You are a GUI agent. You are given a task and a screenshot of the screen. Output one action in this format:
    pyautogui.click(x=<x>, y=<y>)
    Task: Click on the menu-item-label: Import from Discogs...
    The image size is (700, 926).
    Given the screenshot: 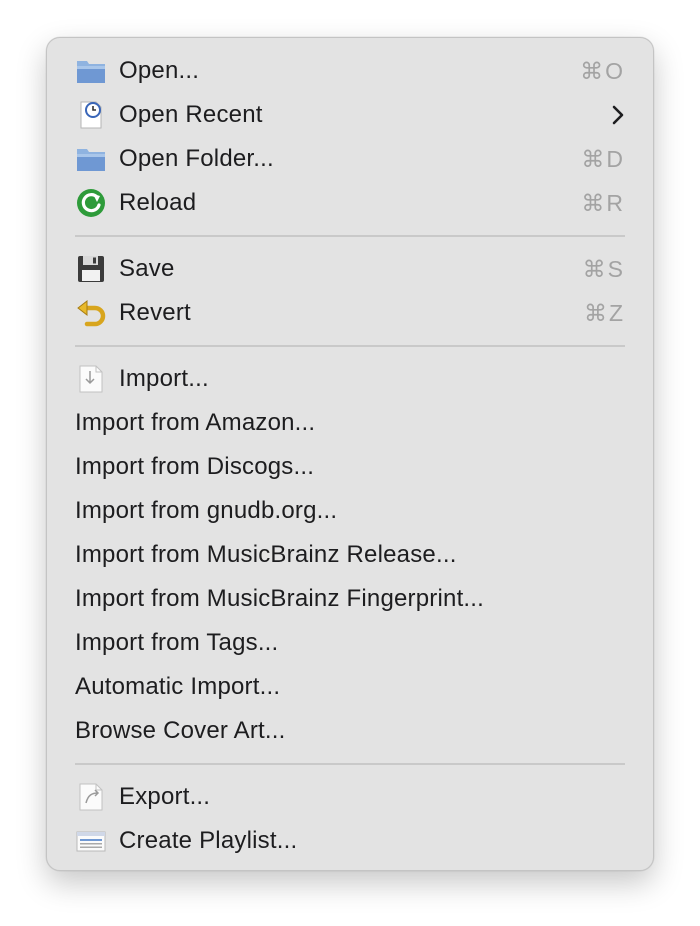 What is the action you would take?
    pyautogui.click(x=195, y=466)
    